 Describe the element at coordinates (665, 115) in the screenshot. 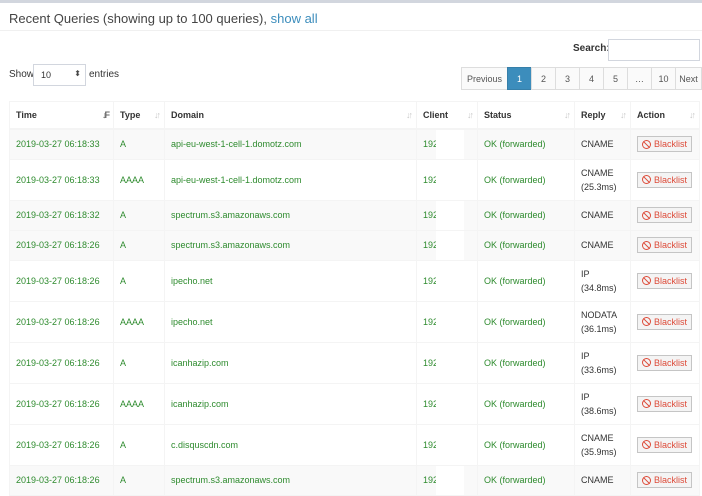

I see `column-header-action: Action ↓↑` at that location.